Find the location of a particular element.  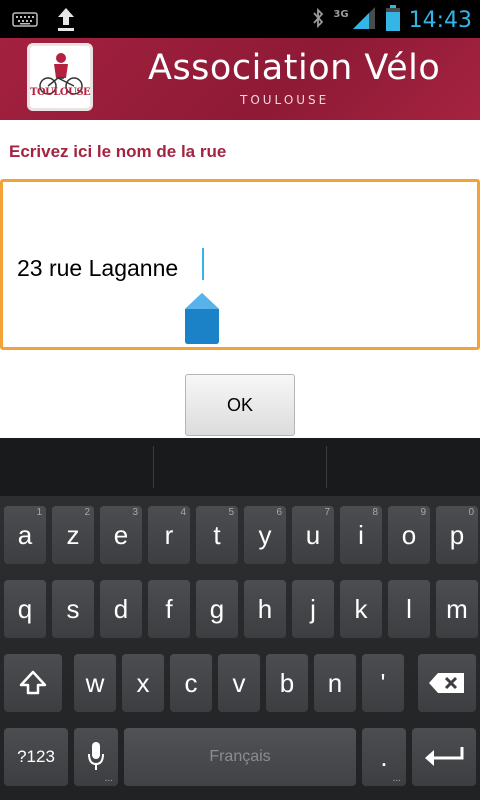

app-logo: TOULOUSE is located at coordinates (60, 77).